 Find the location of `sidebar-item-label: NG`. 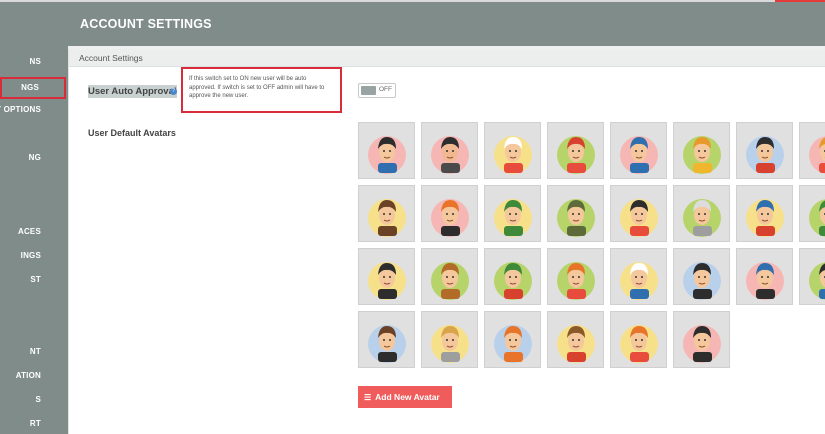

sidebar-item-label: NG is located at coordinates (34, 157).